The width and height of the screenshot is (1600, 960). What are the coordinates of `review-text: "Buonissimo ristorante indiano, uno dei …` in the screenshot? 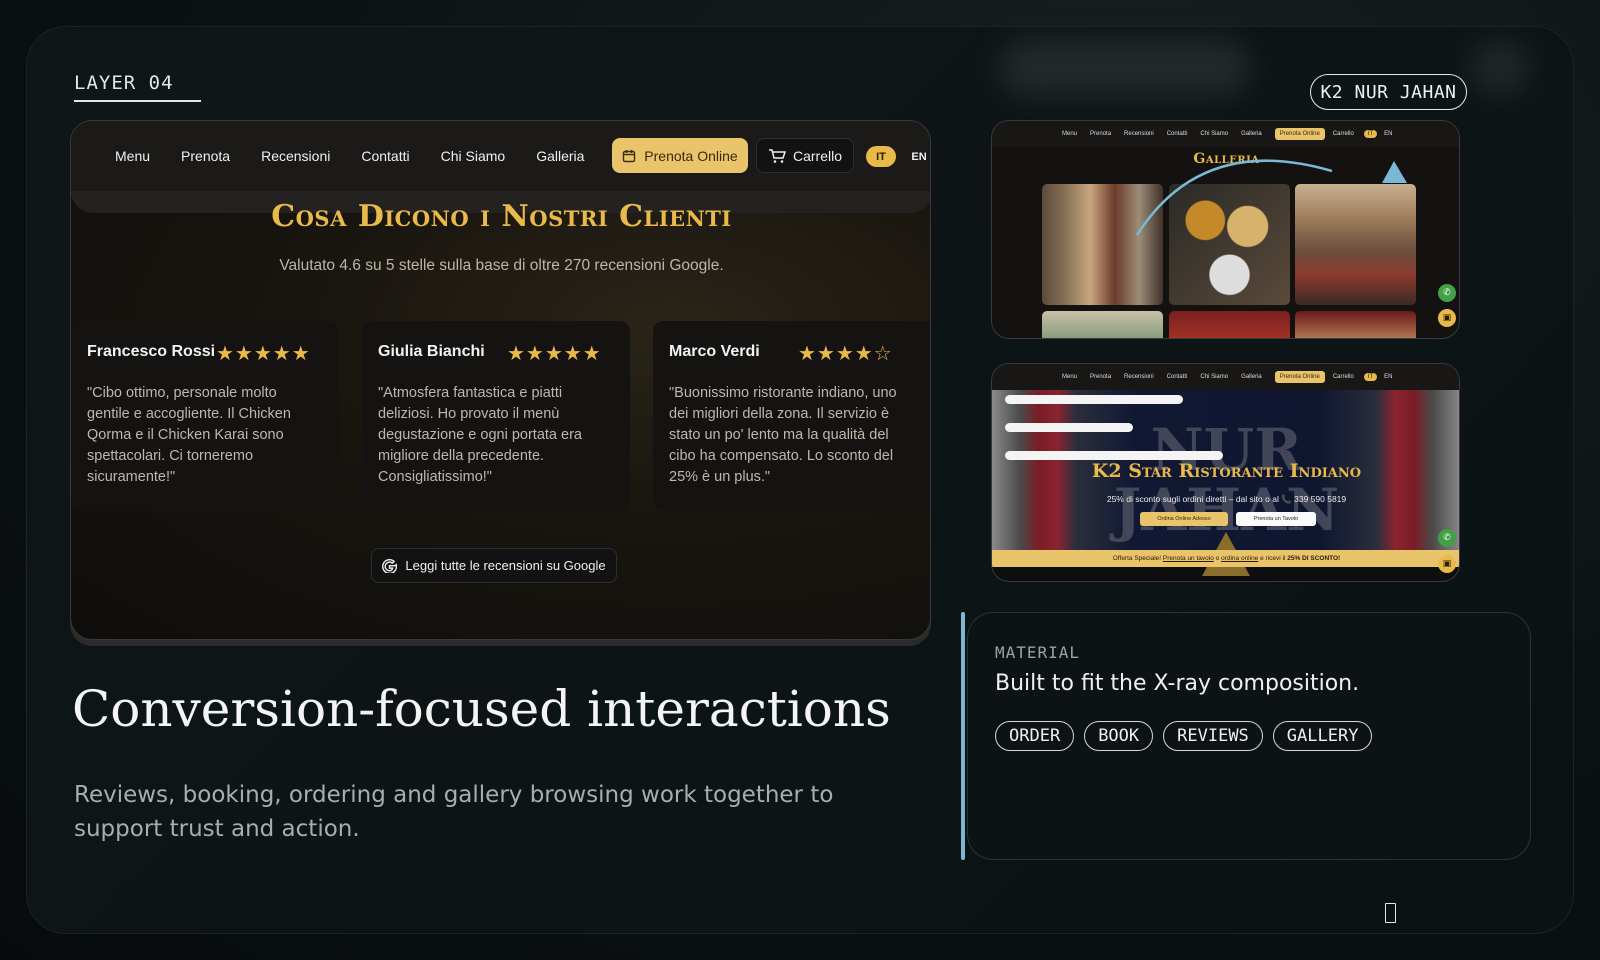 It's located at (783, 435).